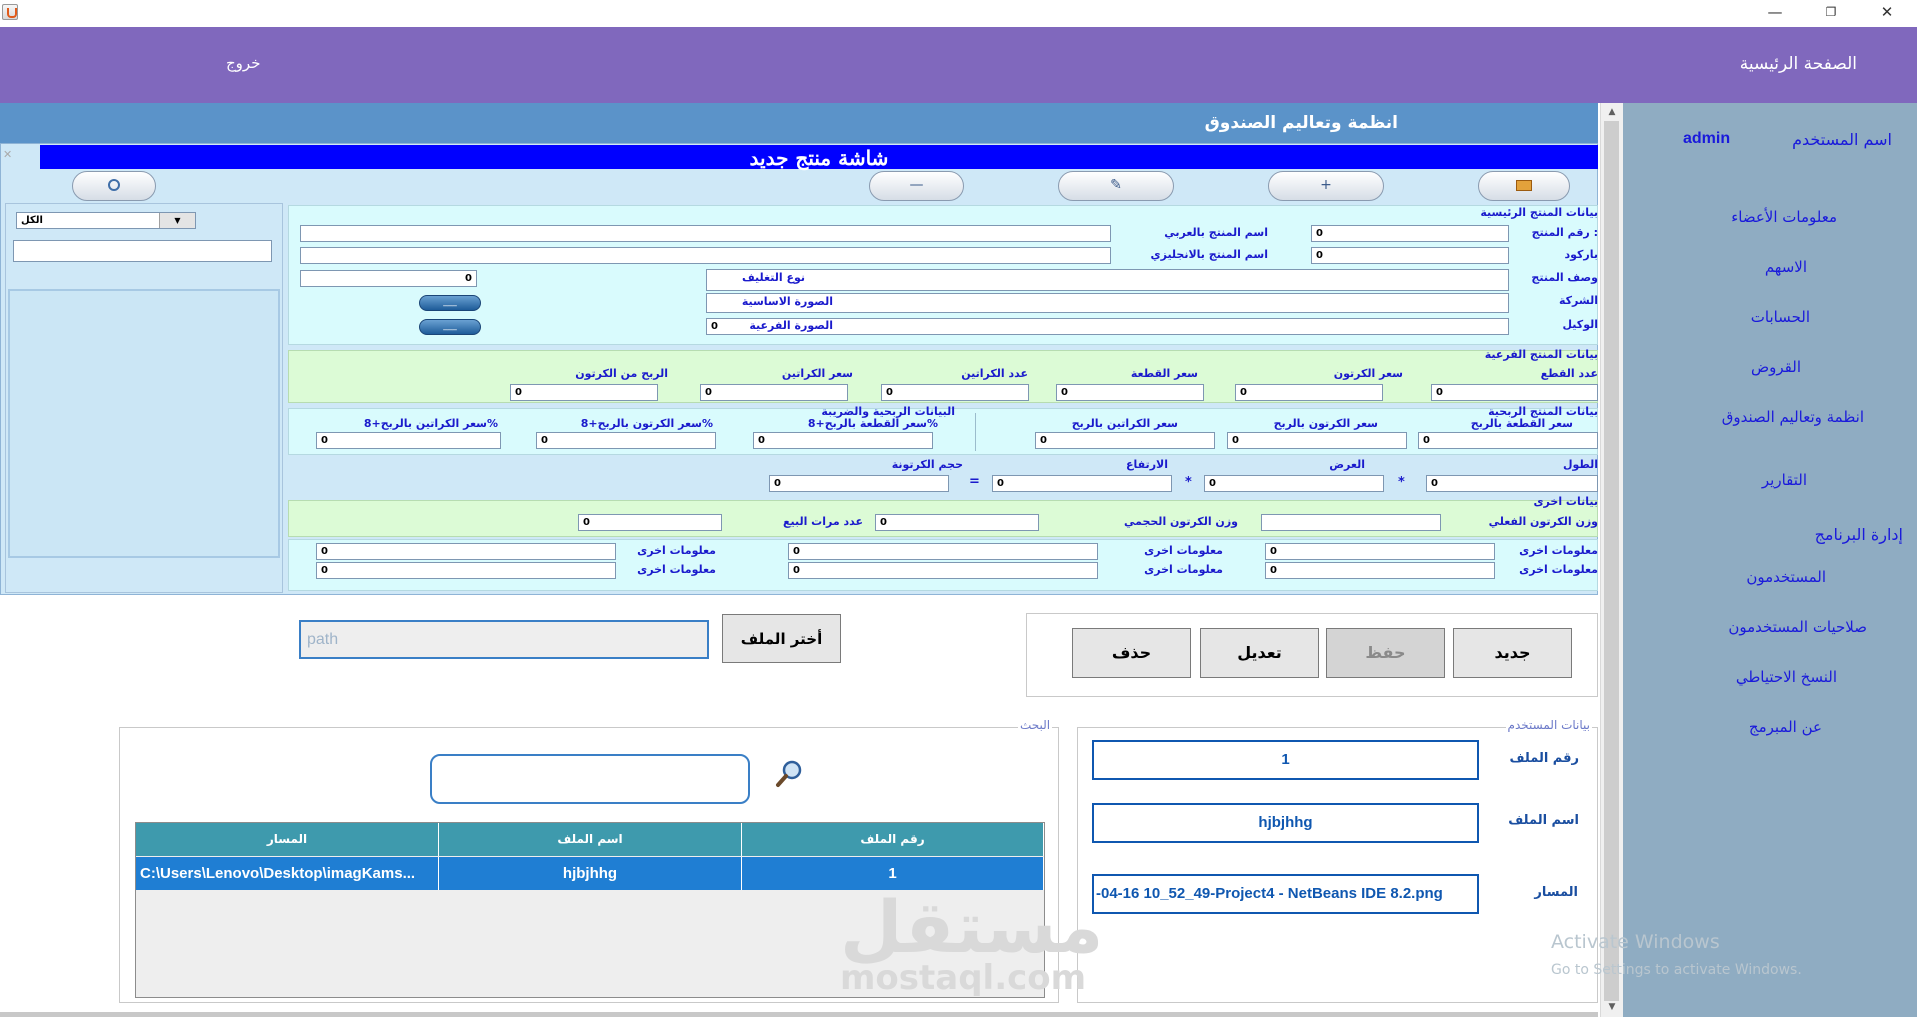 This screenshot has width=1917, height=1017. I want to click on vertical-scrollbar: ▲ ▼, so click(1611, 560).